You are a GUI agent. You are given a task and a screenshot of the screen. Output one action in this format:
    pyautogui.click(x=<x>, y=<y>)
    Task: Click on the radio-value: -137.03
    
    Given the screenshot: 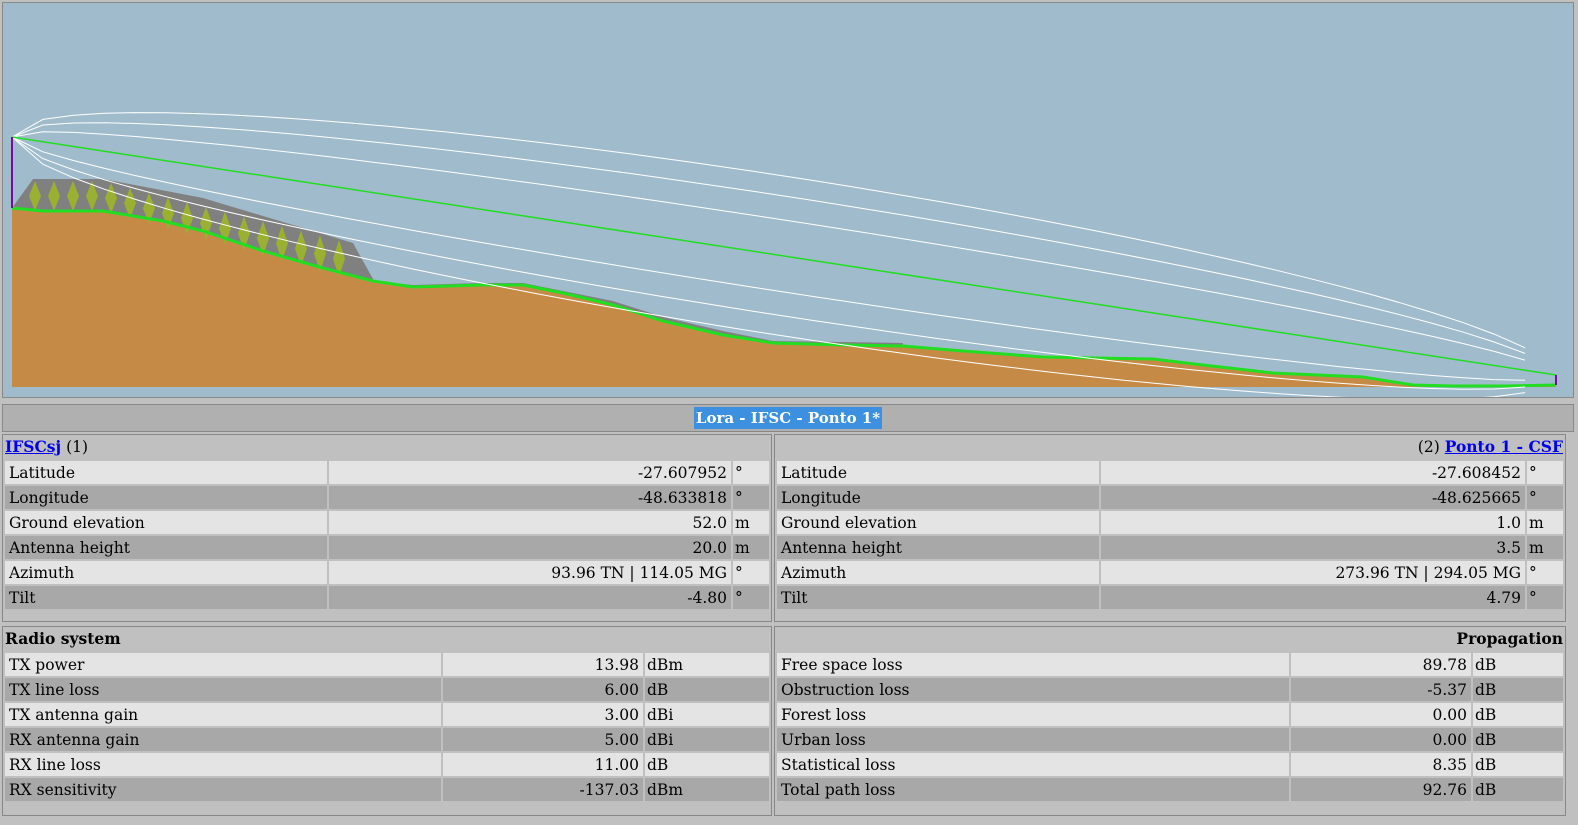 What is the action you would take?
    pyautogui.click(x=543, y=789)
    